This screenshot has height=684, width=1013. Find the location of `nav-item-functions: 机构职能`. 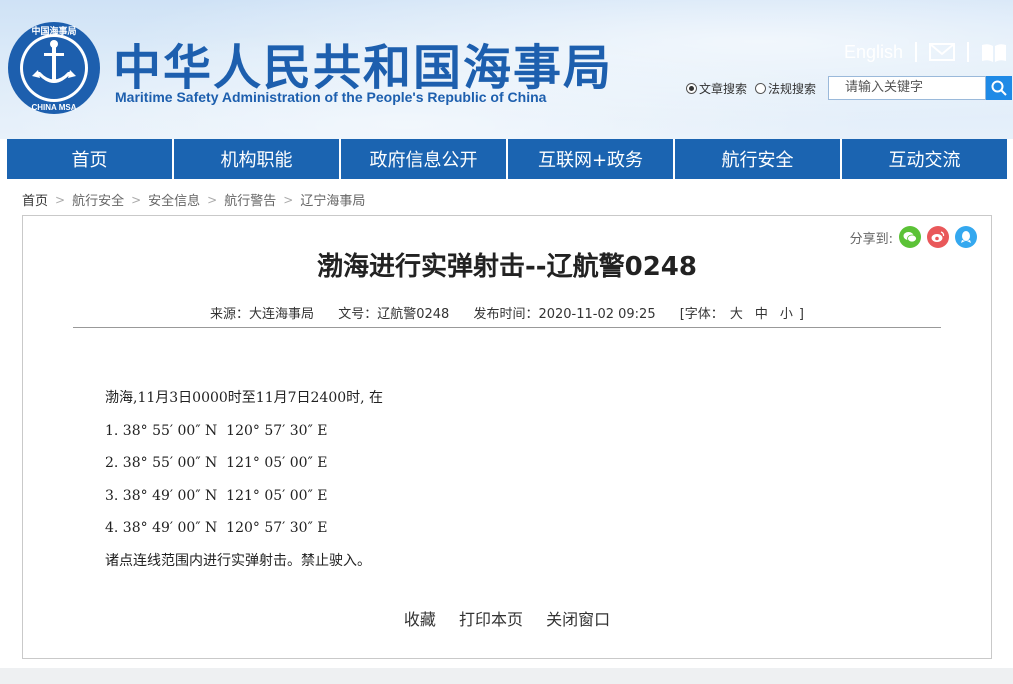

nav-item-functions: 机构职能 is located at coordinates (257, 159).